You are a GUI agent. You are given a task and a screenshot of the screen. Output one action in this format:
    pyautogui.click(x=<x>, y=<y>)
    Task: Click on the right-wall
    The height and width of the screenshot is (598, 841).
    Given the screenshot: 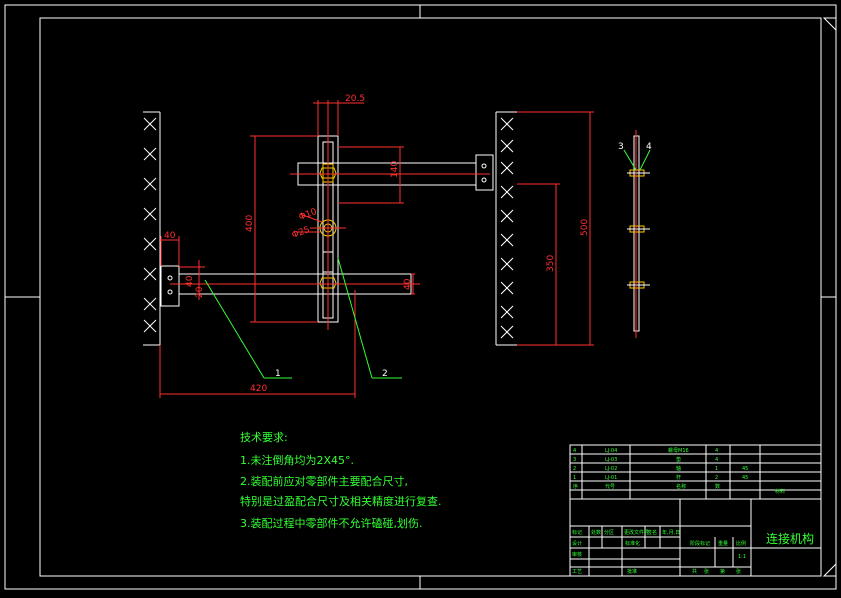 What is the action you would take?
    pyautogui.click(x=506, y=228)
    